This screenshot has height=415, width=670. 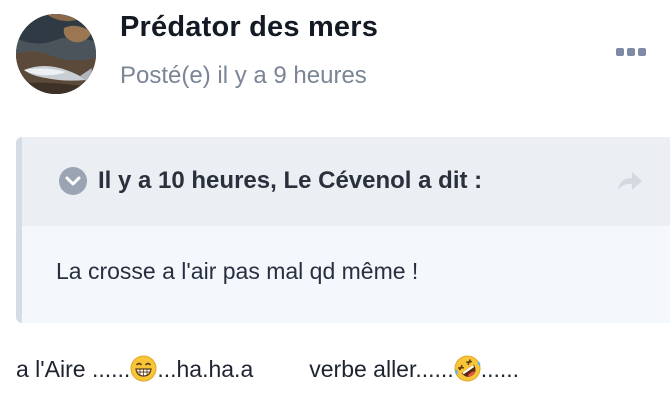 I want to click on post-timestamp: Posté(e) il y a 9 heures, so click(x=243, y=76).